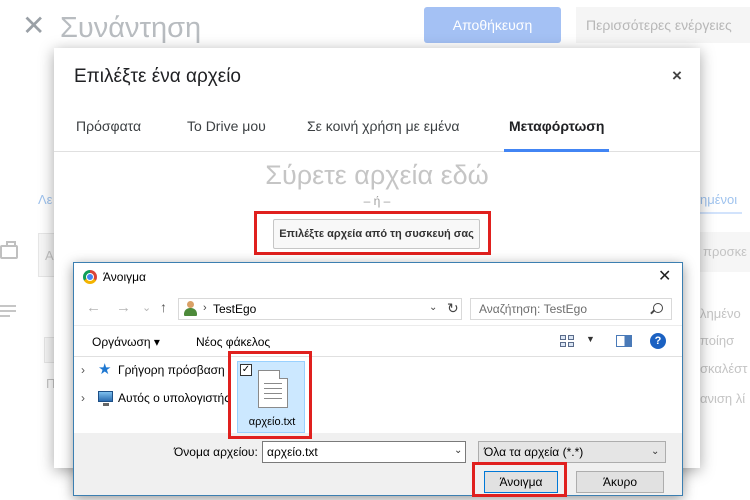 The height and width of the screenshot is (500, 750). Describe the element at coordinates (105, 398) in the screenshot. I see `computer-icon` at that location.